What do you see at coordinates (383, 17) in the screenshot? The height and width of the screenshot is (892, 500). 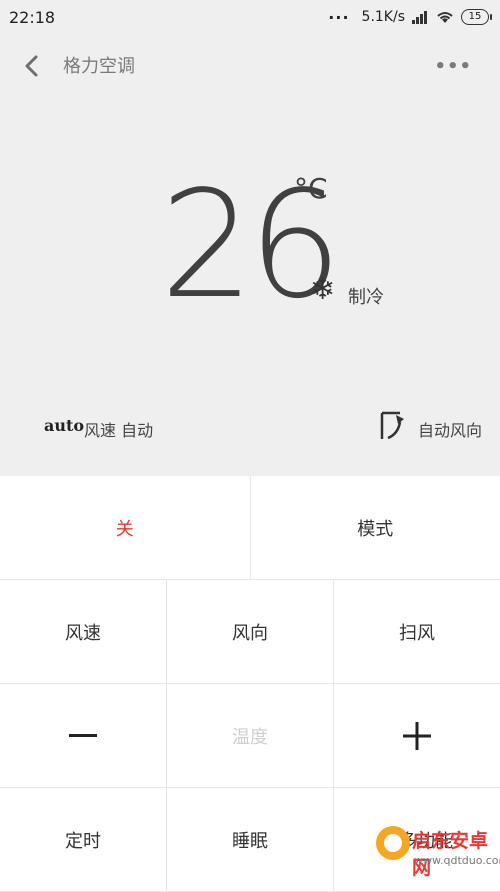 I see `network-speed: 5.1K/s` at bounding box center [383, 17].